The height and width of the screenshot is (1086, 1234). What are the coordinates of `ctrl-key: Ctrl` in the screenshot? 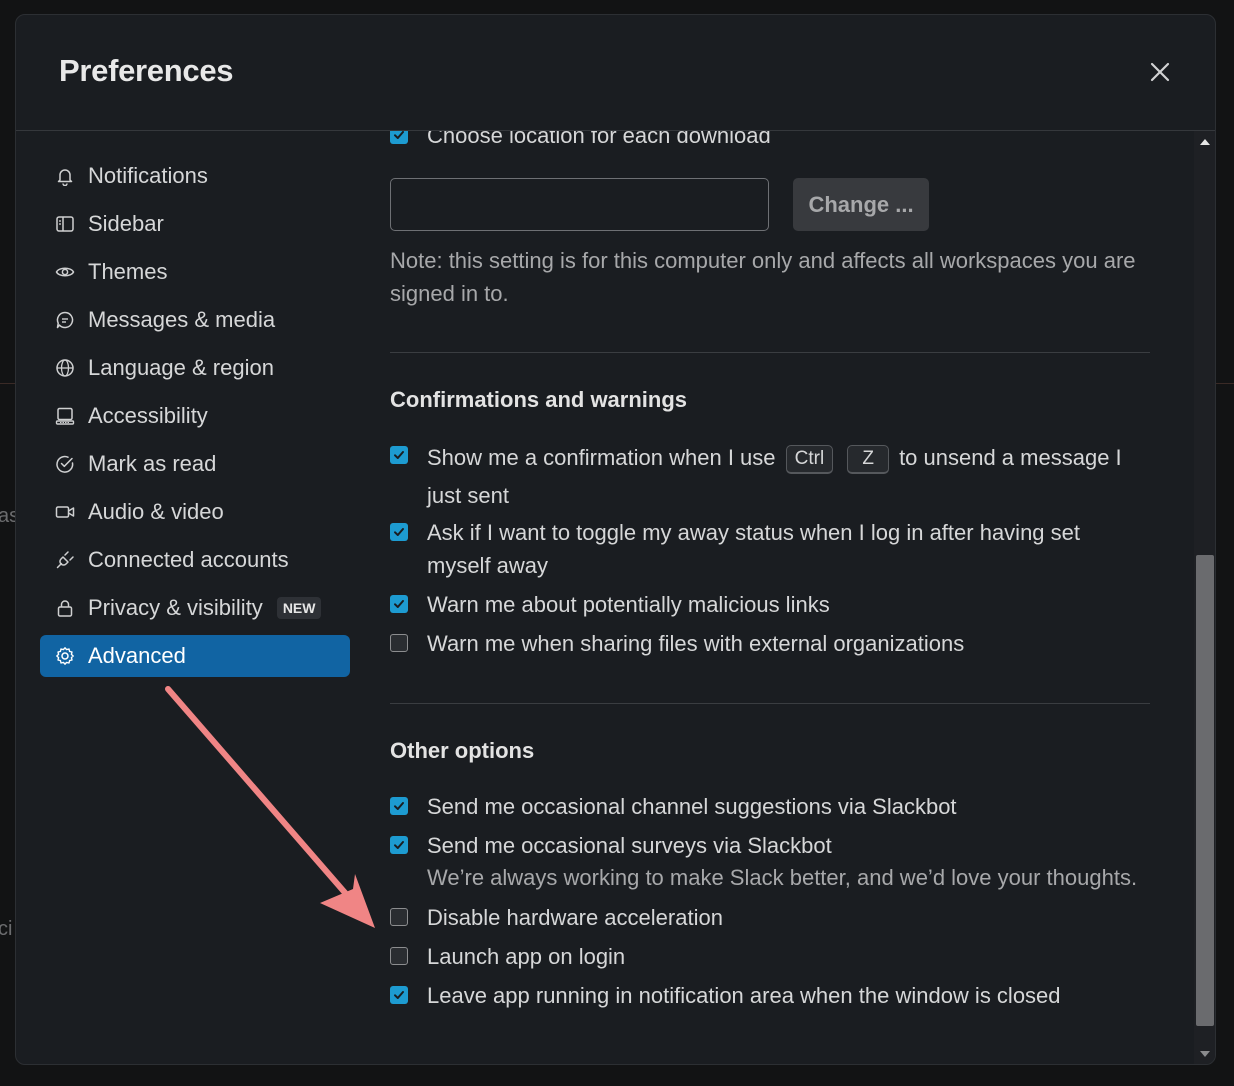 It's located at (809, 459).